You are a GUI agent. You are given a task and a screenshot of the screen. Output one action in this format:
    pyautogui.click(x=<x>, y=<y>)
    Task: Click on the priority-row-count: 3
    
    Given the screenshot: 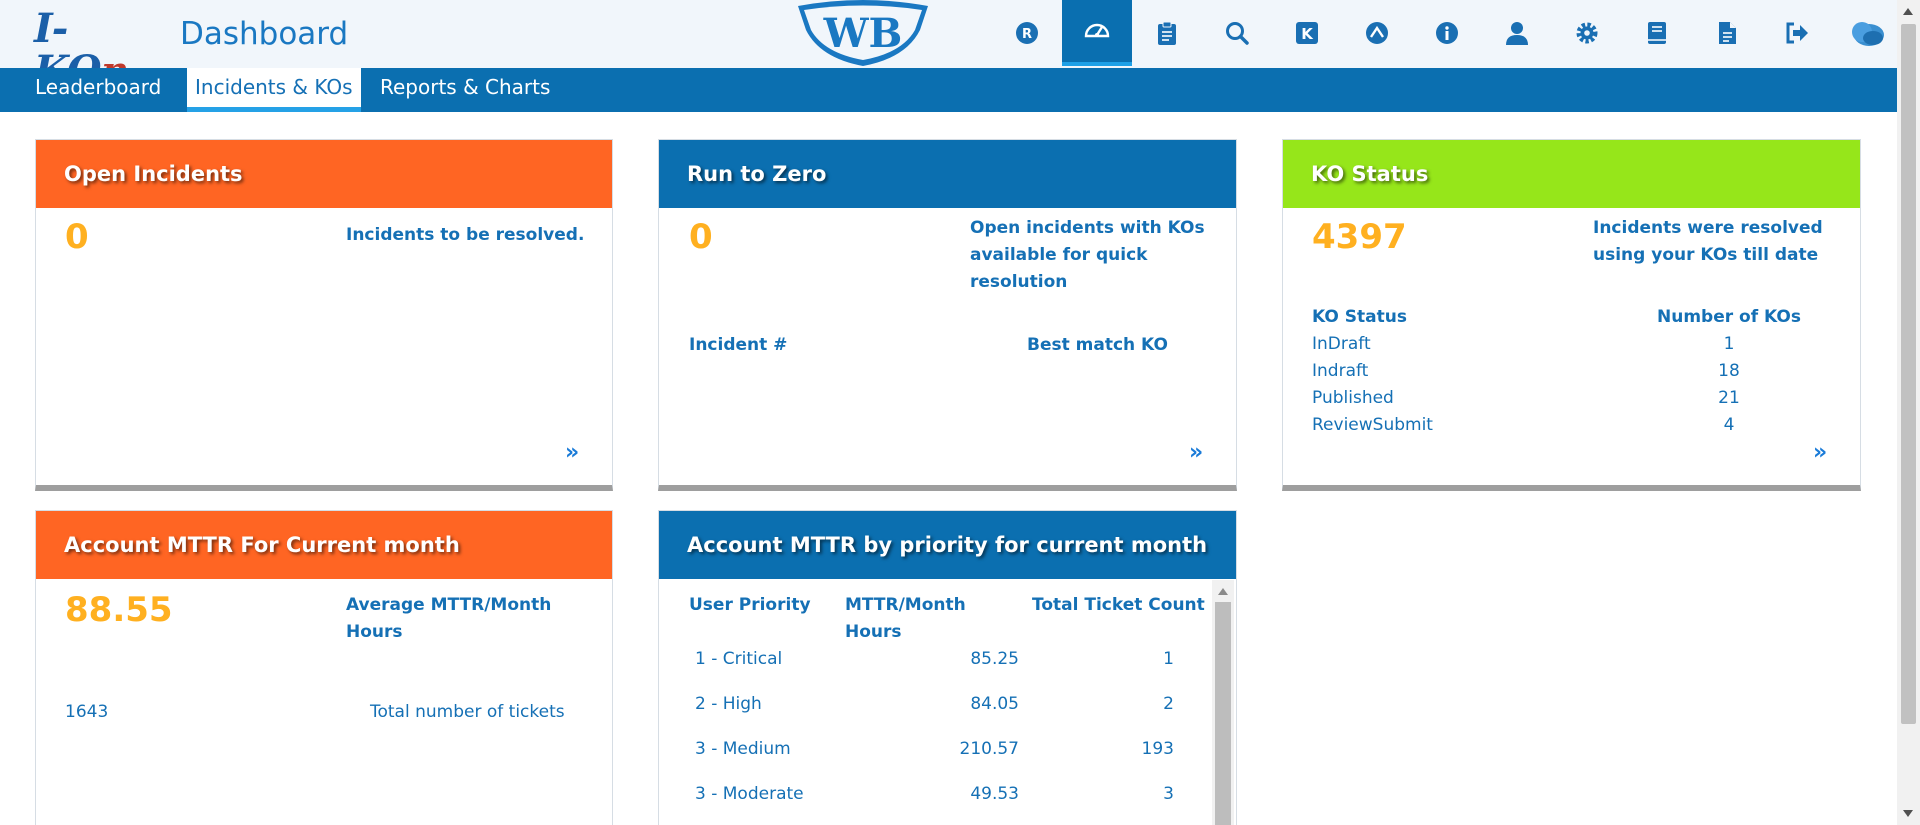 What is the action you would take?
    pyautogui.click(x=1168, y=794)
    